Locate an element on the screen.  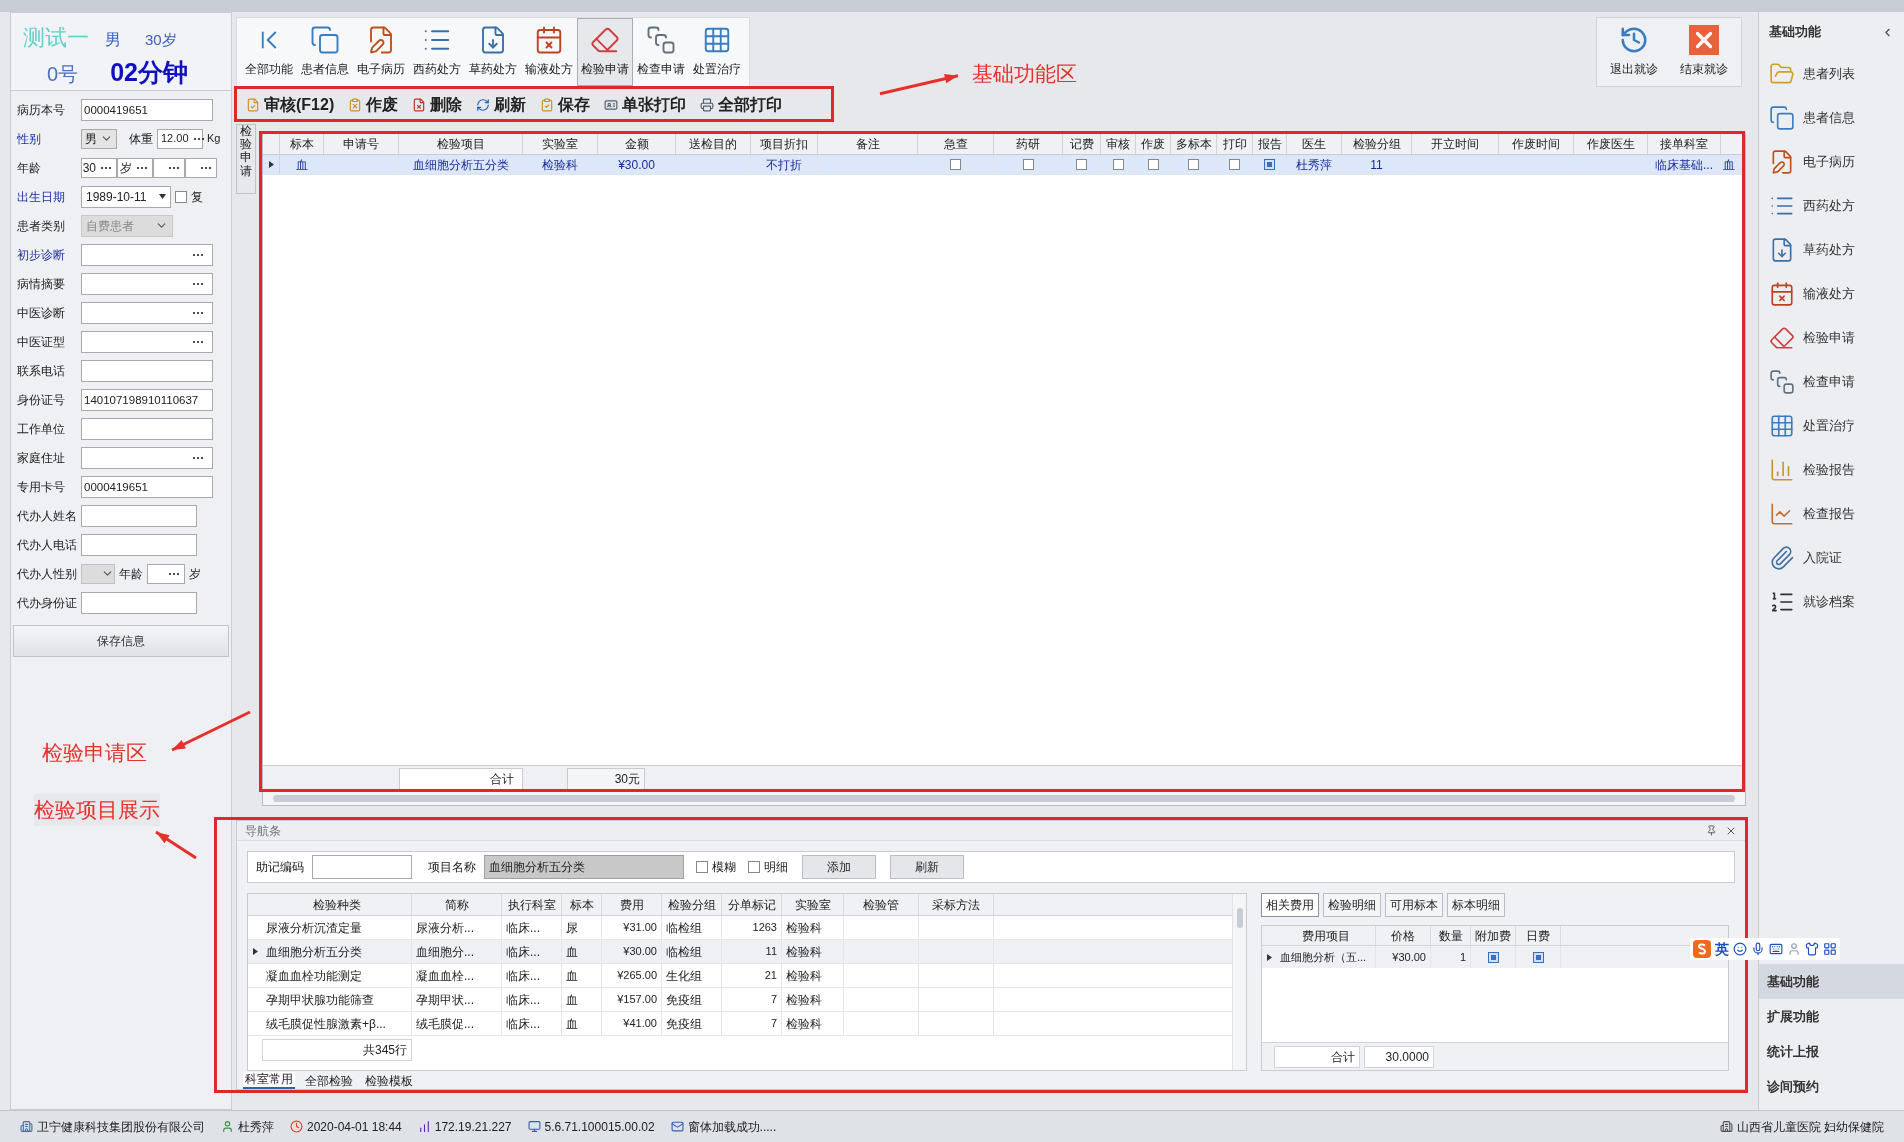
toolbar-button: 西药处方 is located at coordinates (437, 52).